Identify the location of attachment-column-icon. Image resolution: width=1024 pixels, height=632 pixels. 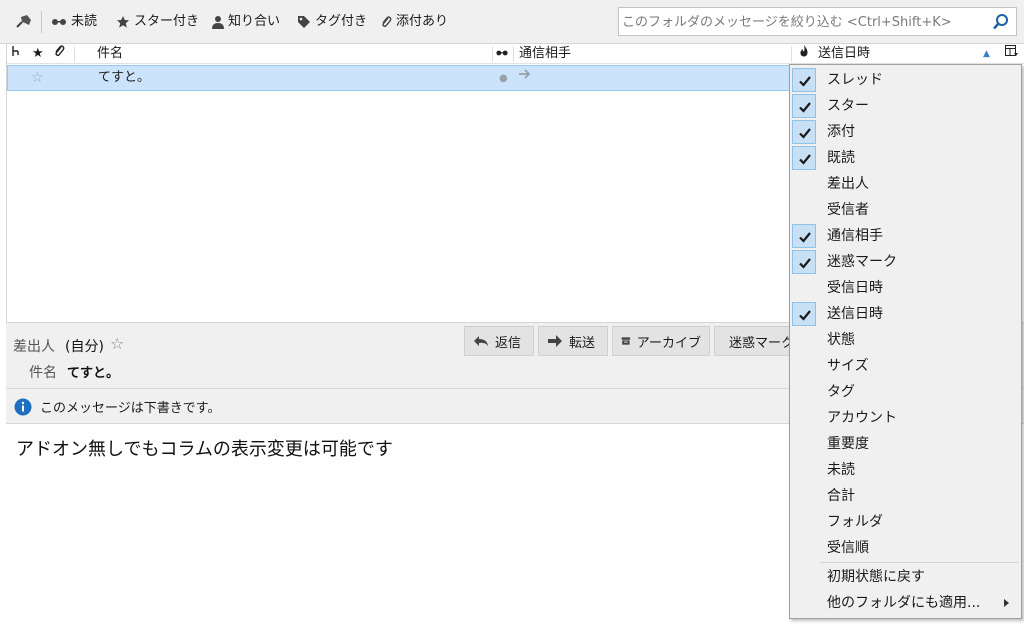
(59, 54).